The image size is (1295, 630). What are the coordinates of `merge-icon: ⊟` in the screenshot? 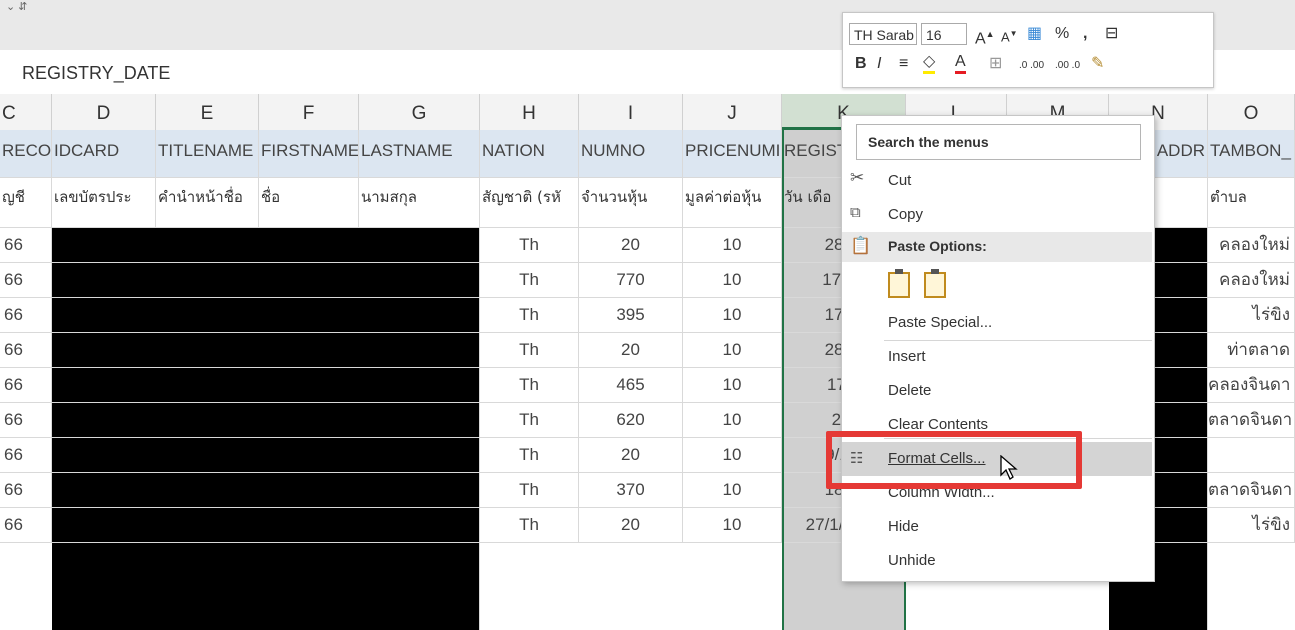 It's located at (1111, 34).